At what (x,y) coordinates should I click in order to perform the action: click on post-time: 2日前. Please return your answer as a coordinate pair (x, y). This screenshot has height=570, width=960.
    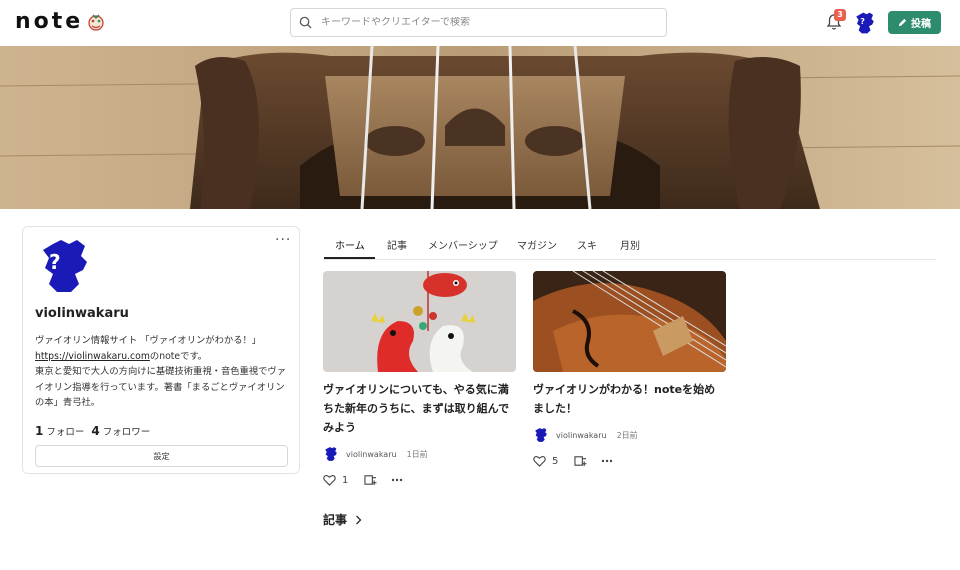
    Looking at the image, I should click on (627, 435).